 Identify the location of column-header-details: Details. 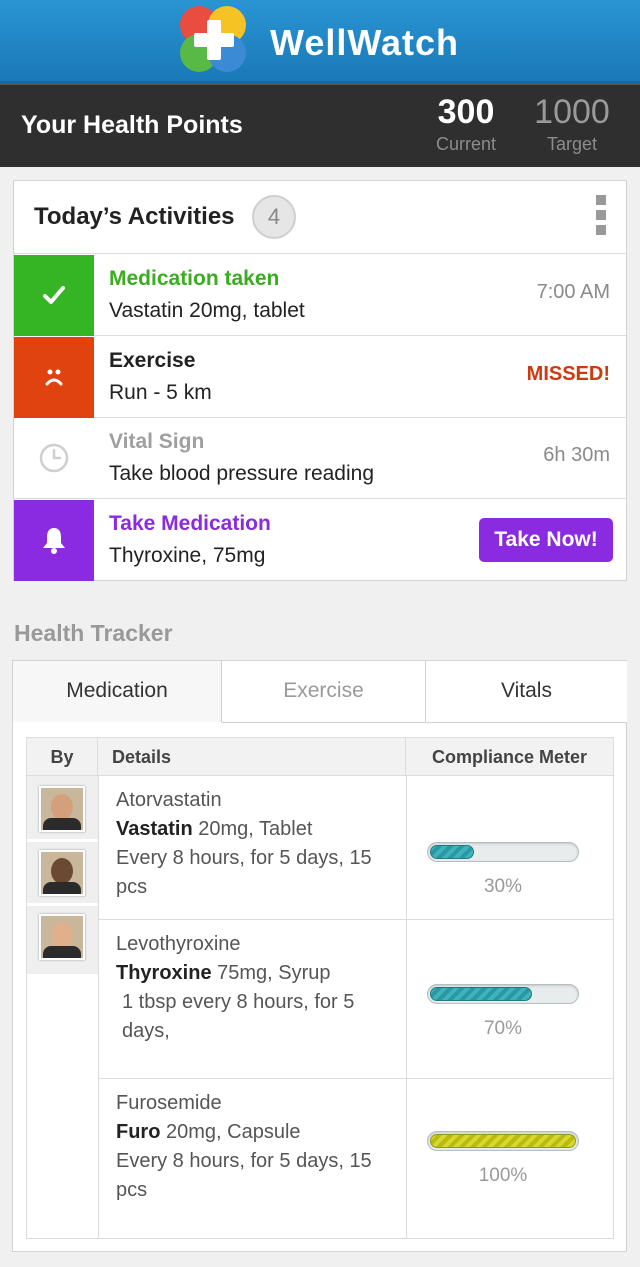
(252, 757).